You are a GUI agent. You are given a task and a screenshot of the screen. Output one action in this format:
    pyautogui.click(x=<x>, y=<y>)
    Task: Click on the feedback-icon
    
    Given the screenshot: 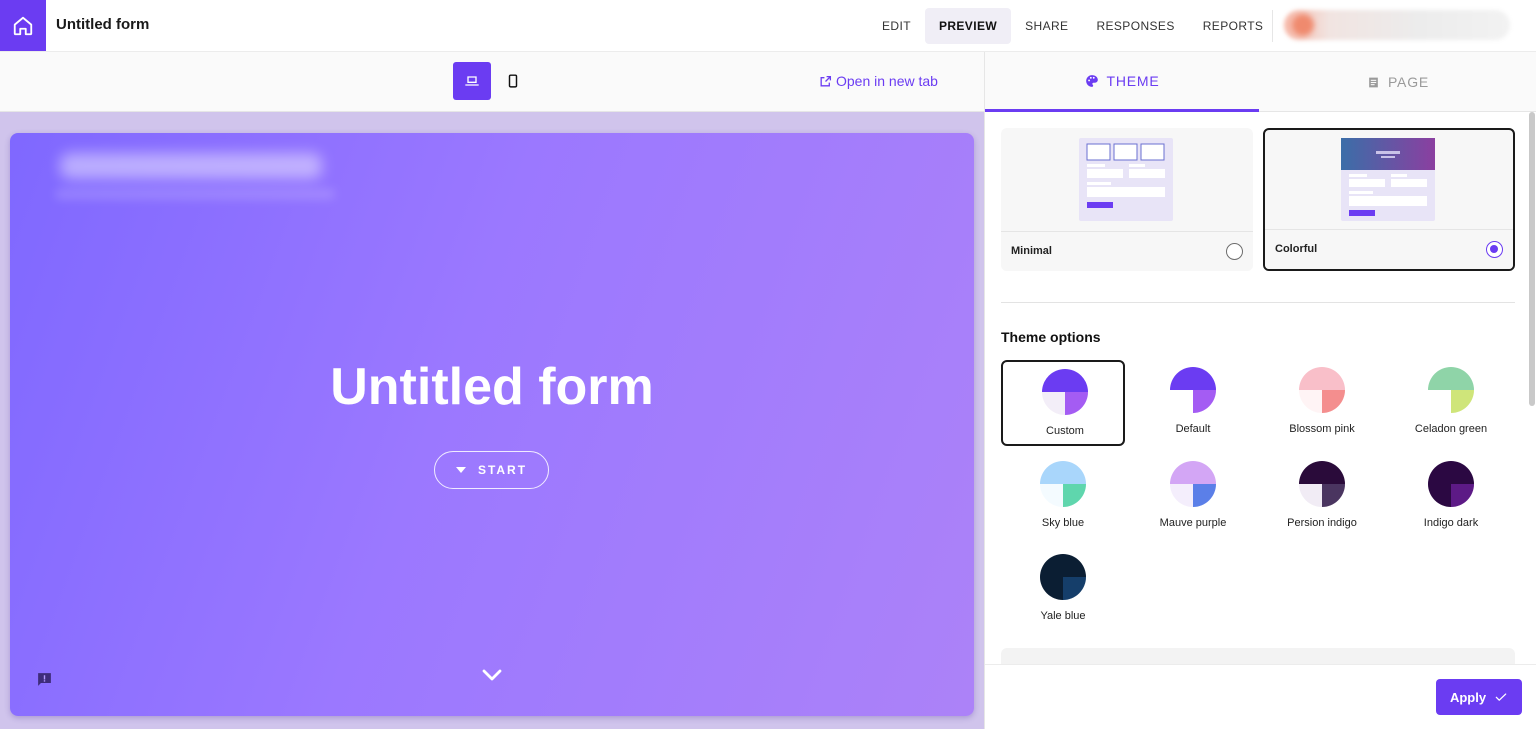 What is the action you would take?
    pyautogui.click(x=44, y=679)
    